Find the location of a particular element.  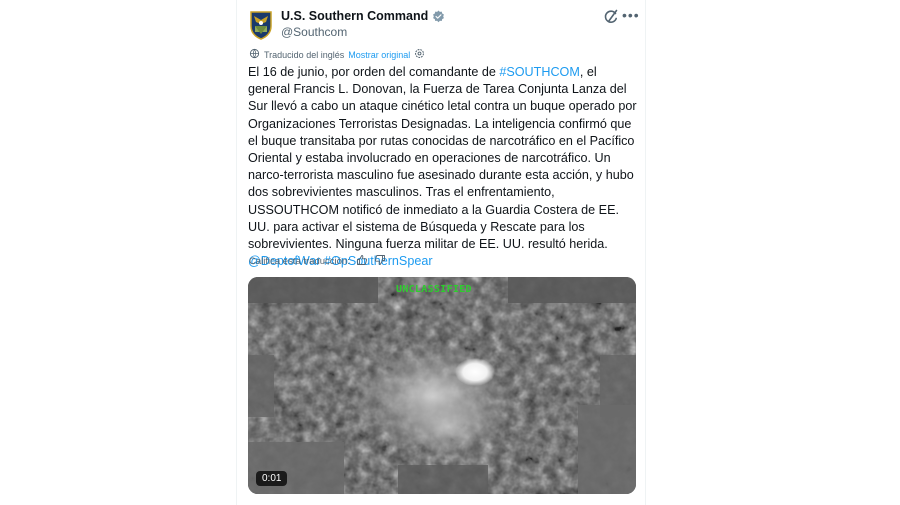

thumbs-up-icon is located at coordinates (362, 261).